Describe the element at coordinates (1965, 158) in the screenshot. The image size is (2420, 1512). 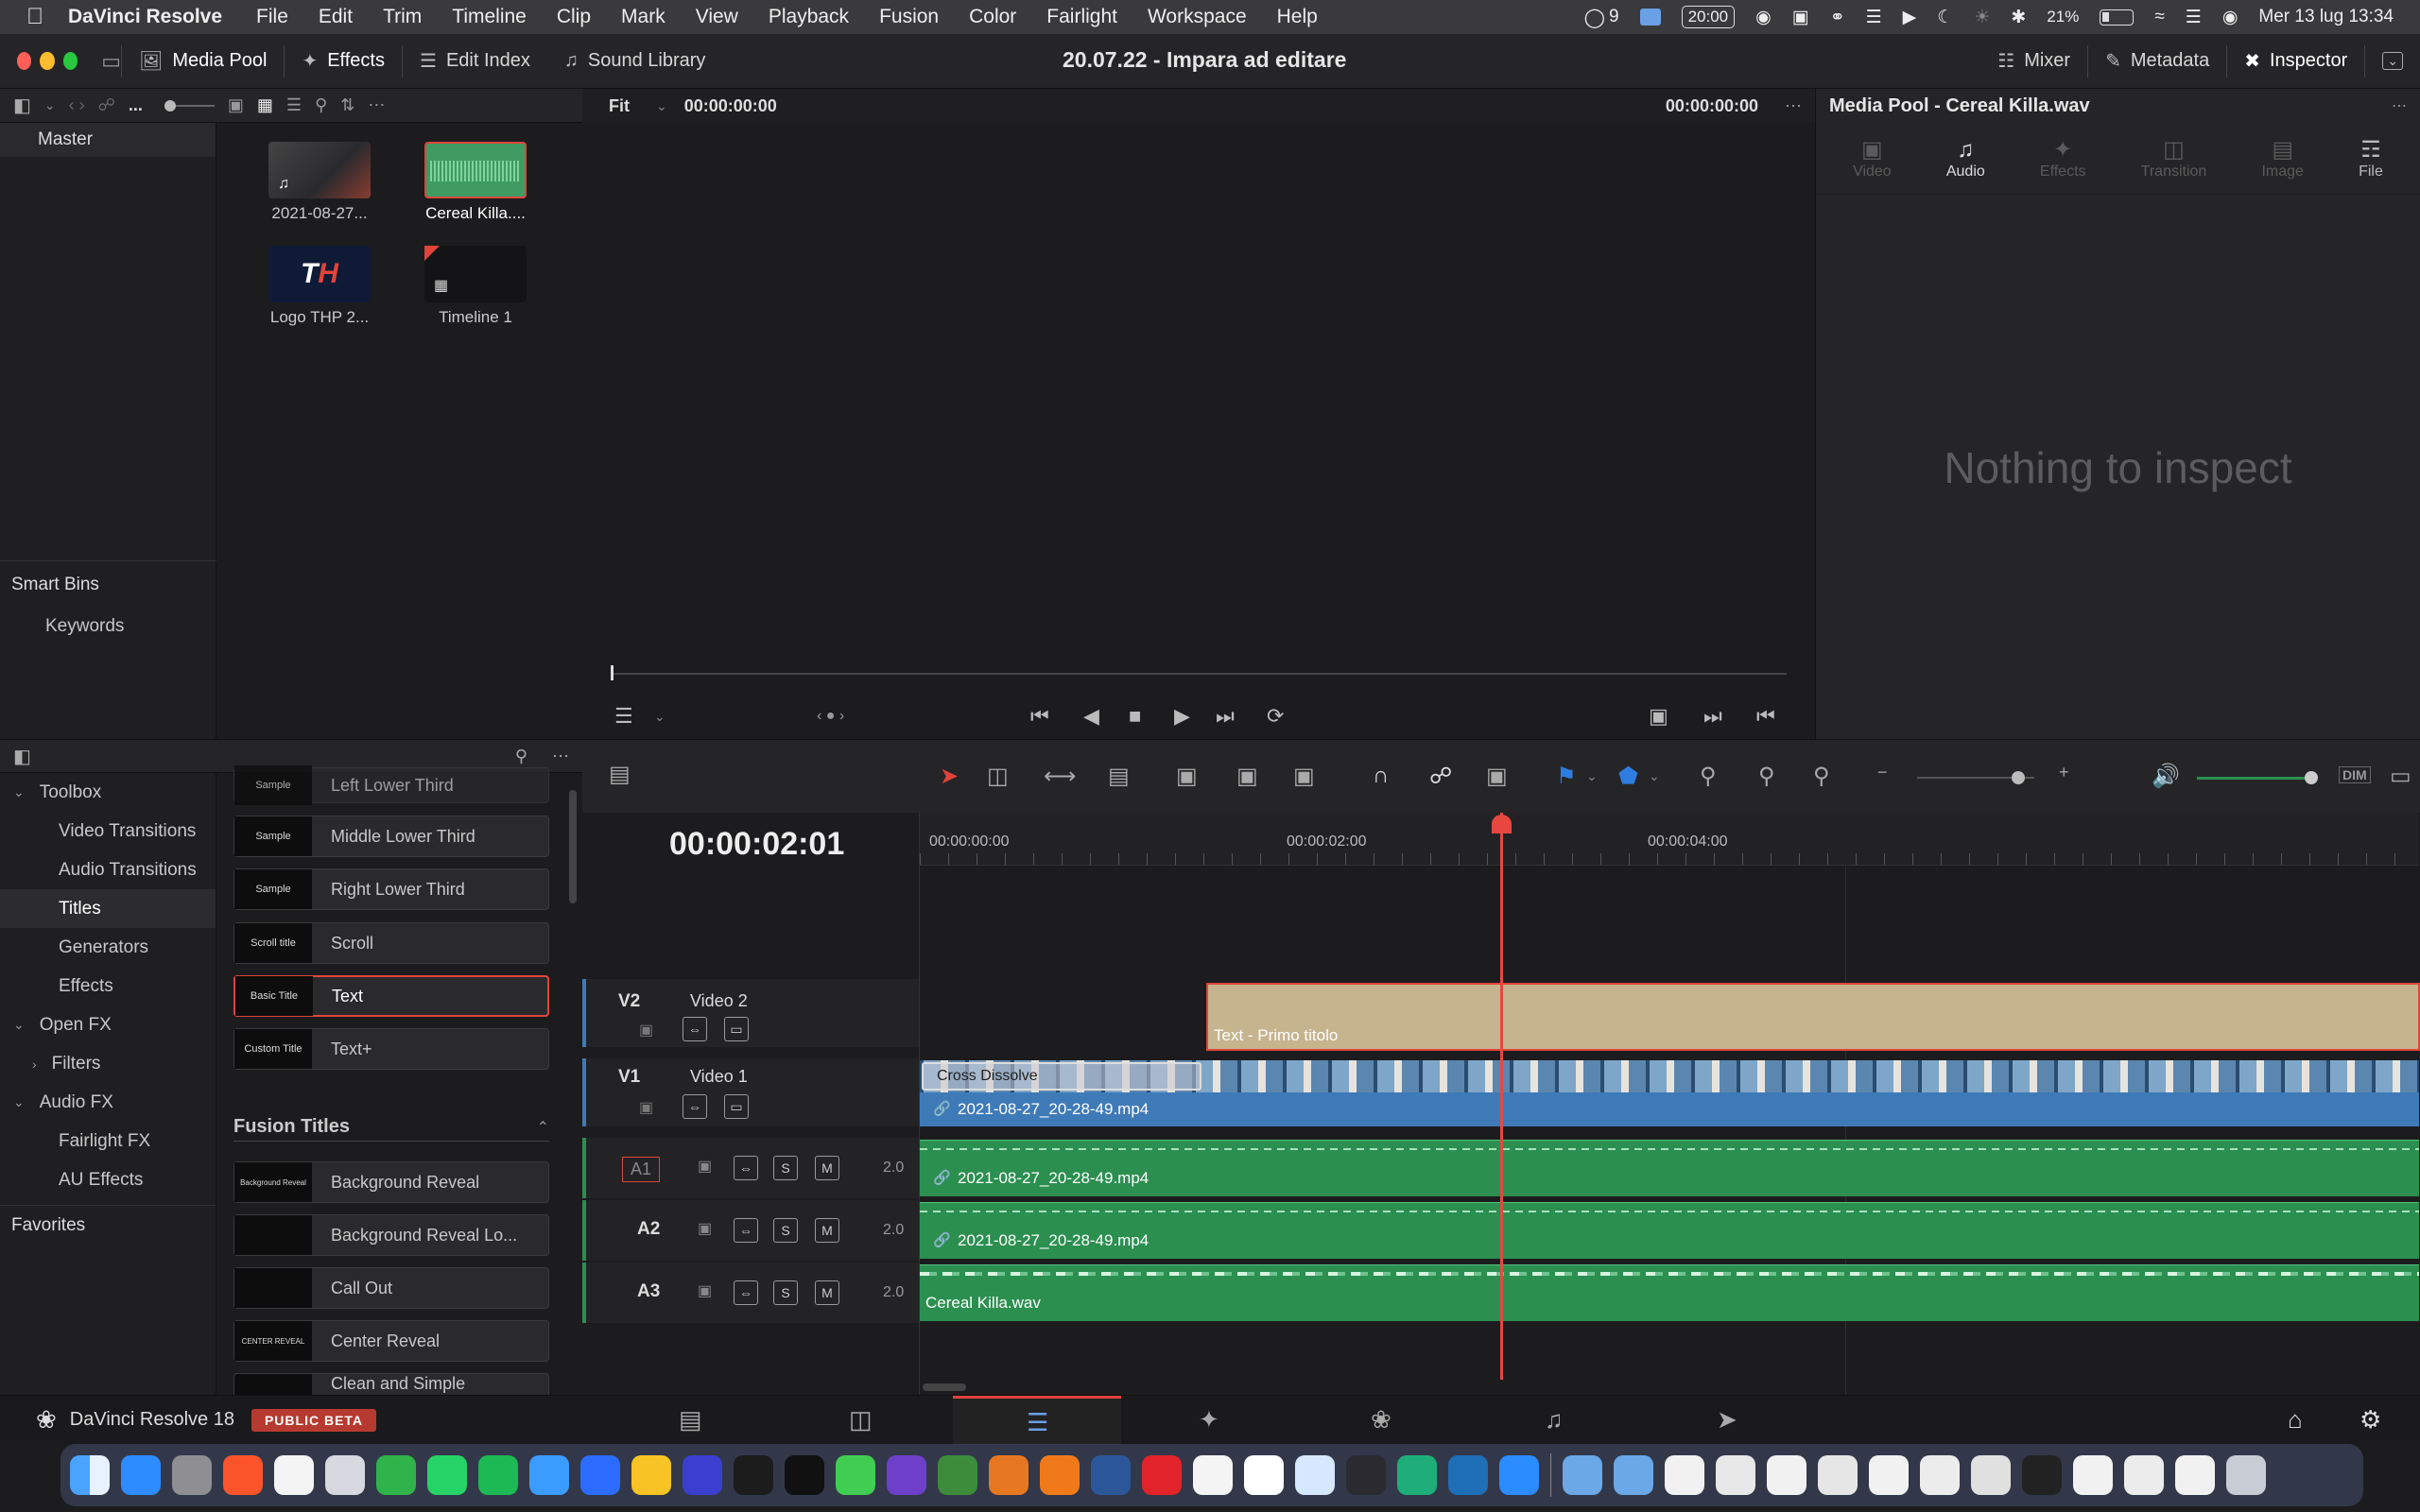
I see `tab-audio: ♫ Audio` at that location.